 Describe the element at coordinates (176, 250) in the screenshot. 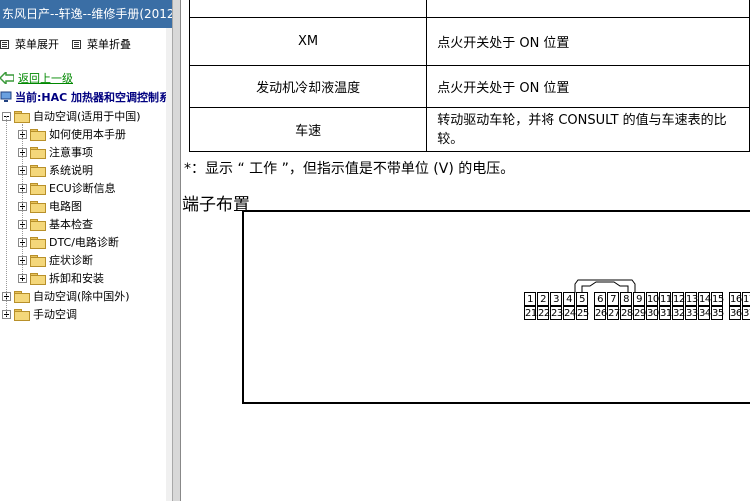

I see `pane-divider` at that location.